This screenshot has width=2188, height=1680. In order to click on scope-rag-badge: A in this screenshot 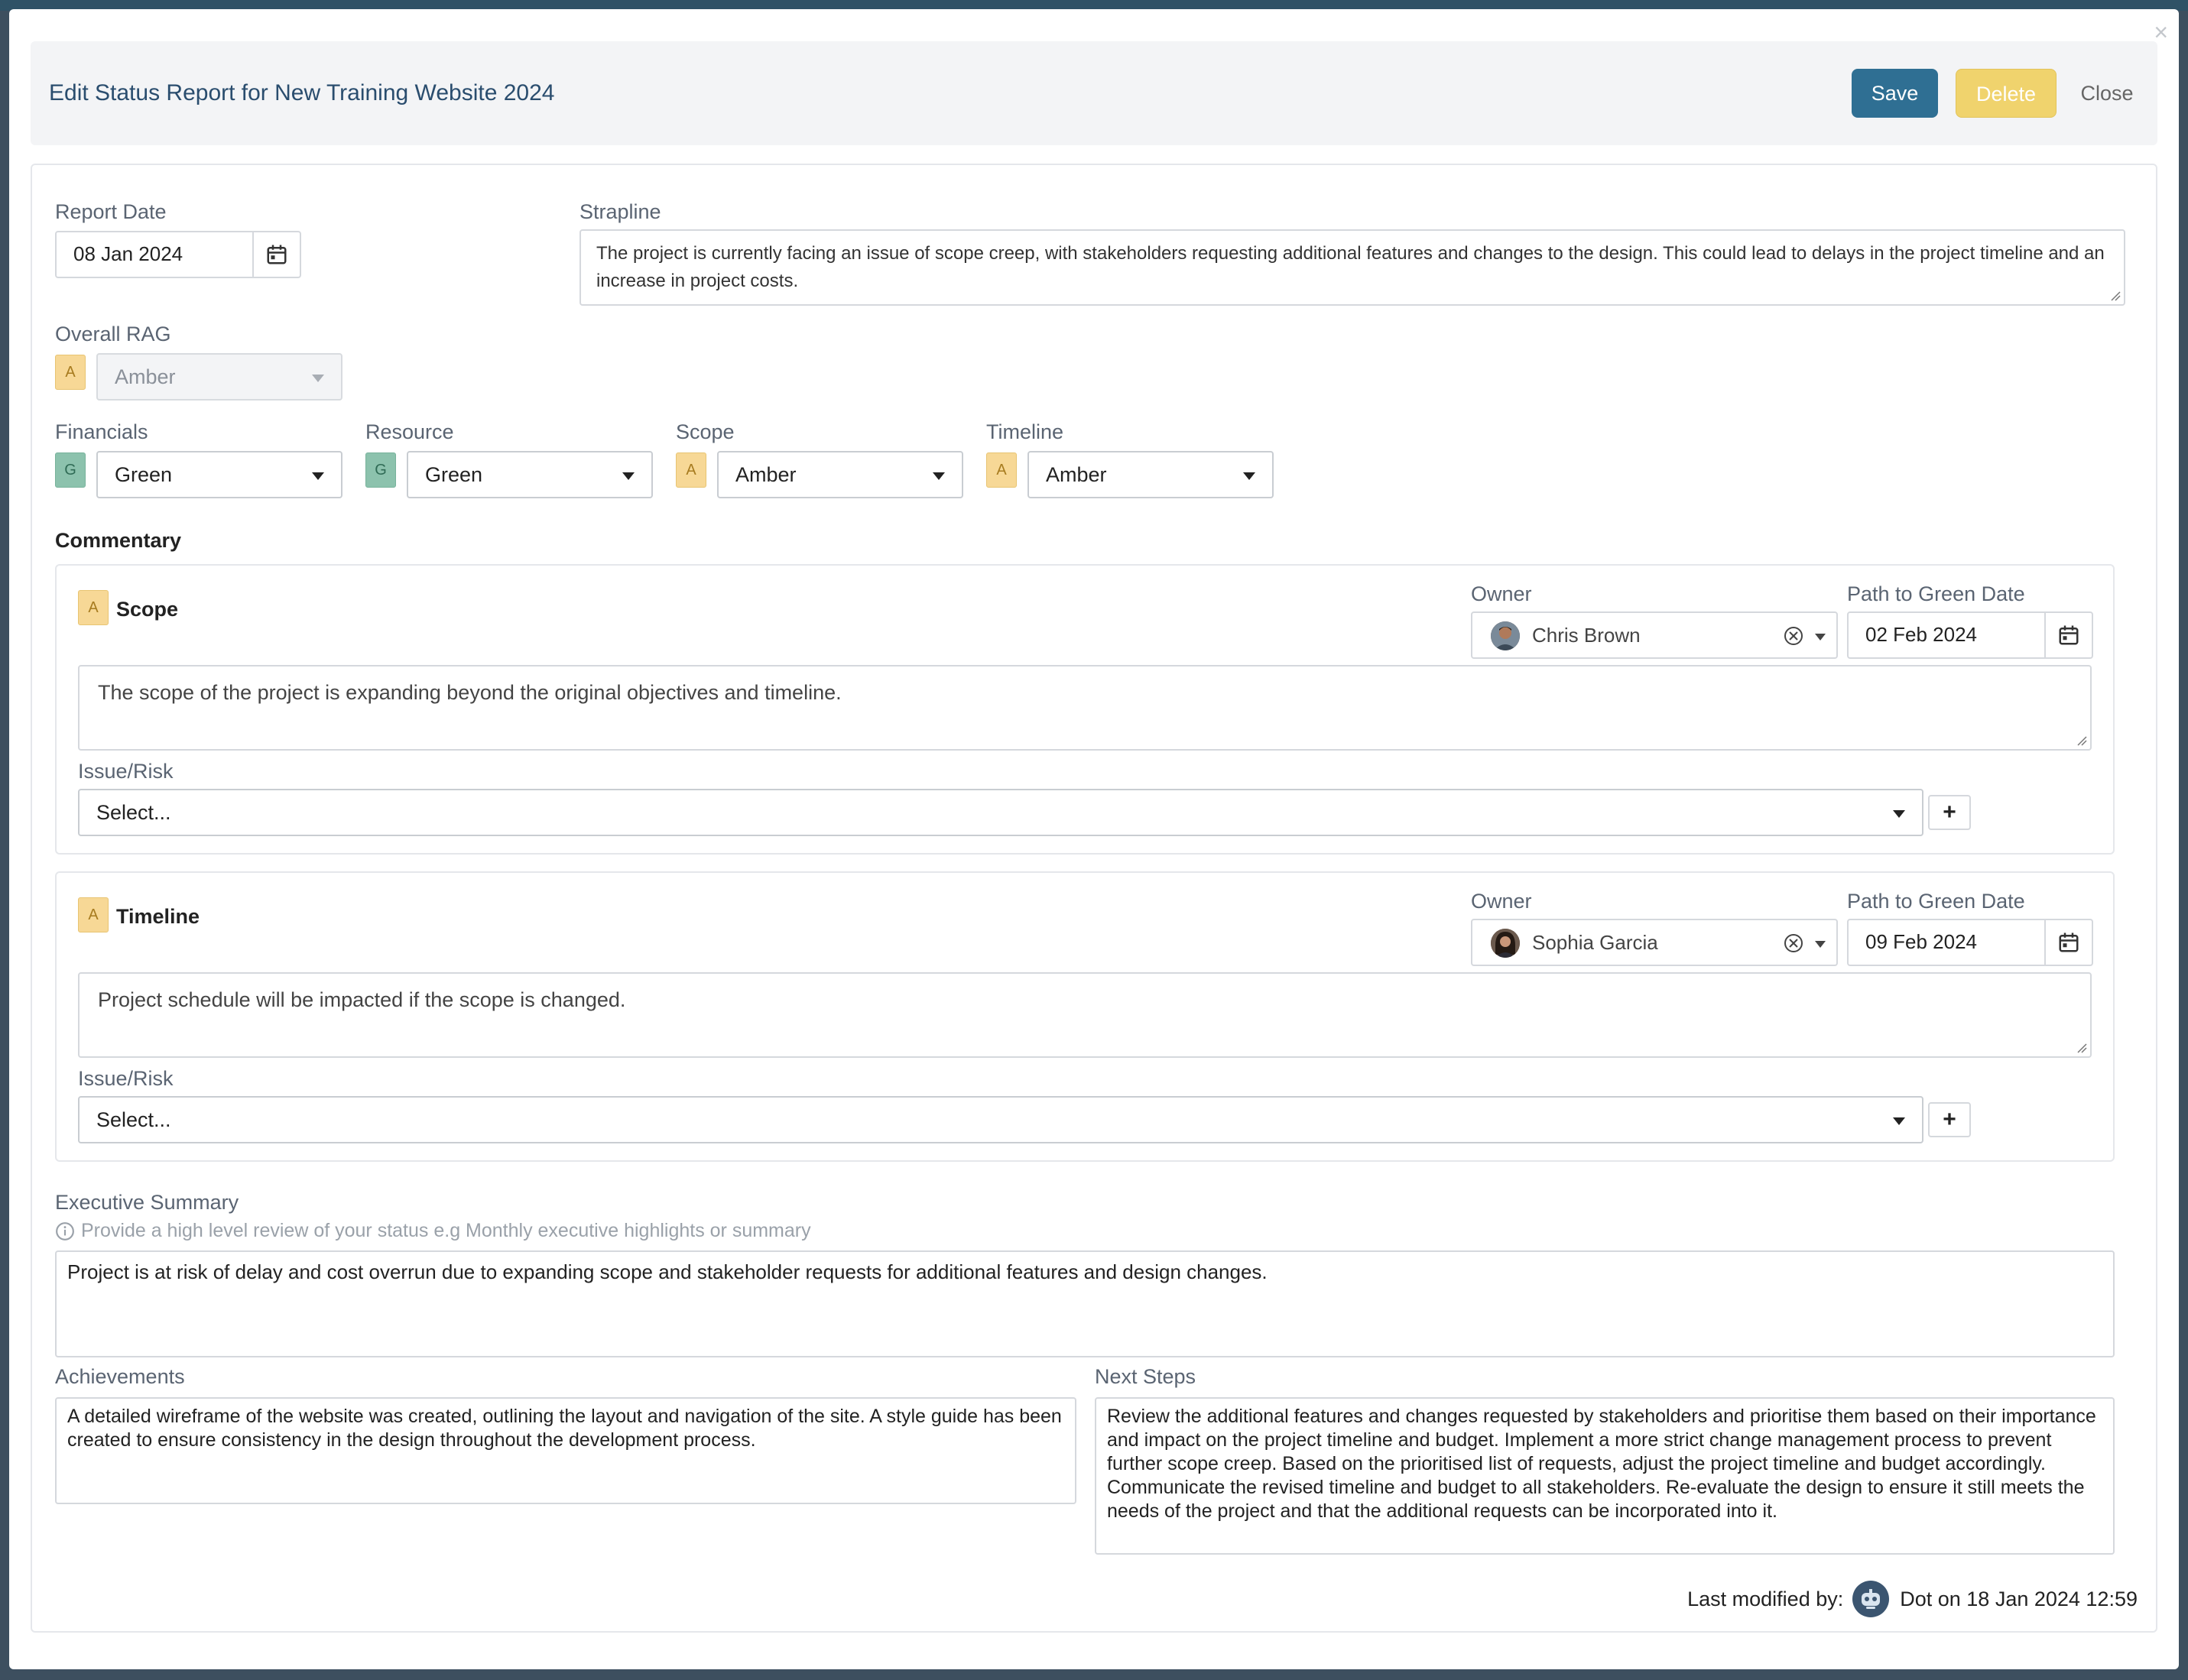, I will do `click(691, 470)`.